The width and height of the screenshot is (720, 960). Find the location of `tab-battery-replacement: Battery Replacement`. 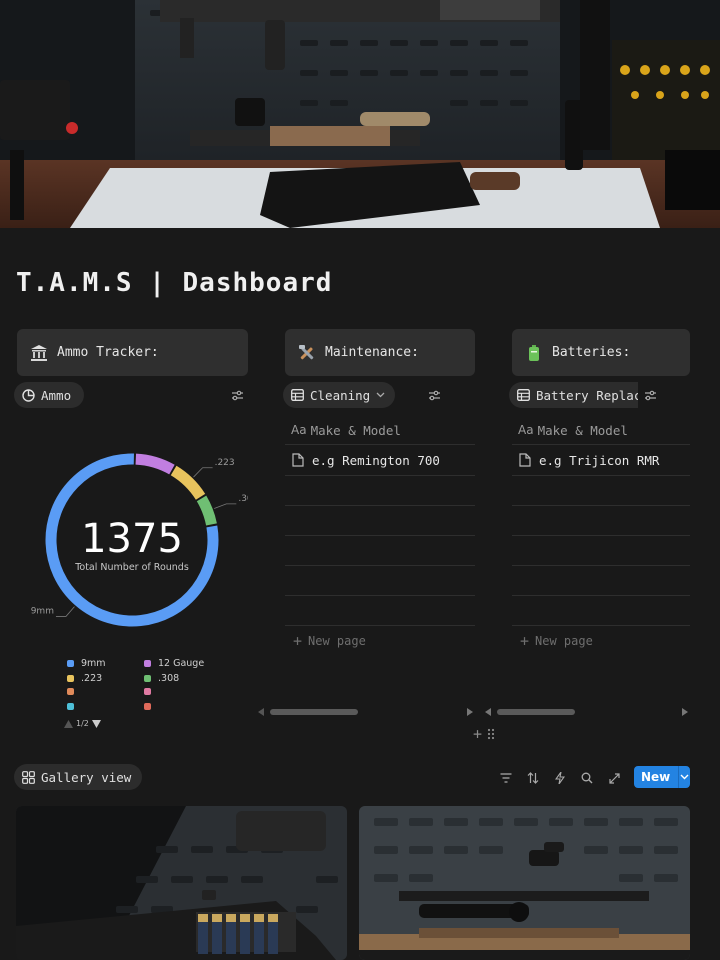

tab-battery-replacement: Battery Replacement is located at coordinates (573, 395).